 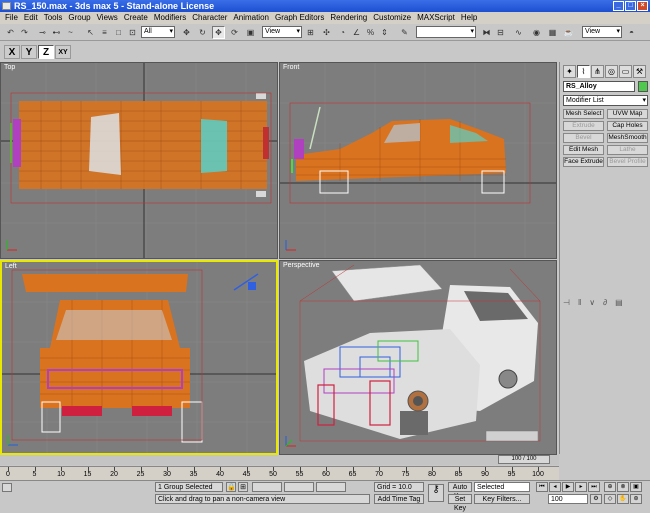 What do you see at coordinates (399, 499) in the screenshot?
I see `add-time-tag-button: Add Time Tag` at bounding box center [399, 499].